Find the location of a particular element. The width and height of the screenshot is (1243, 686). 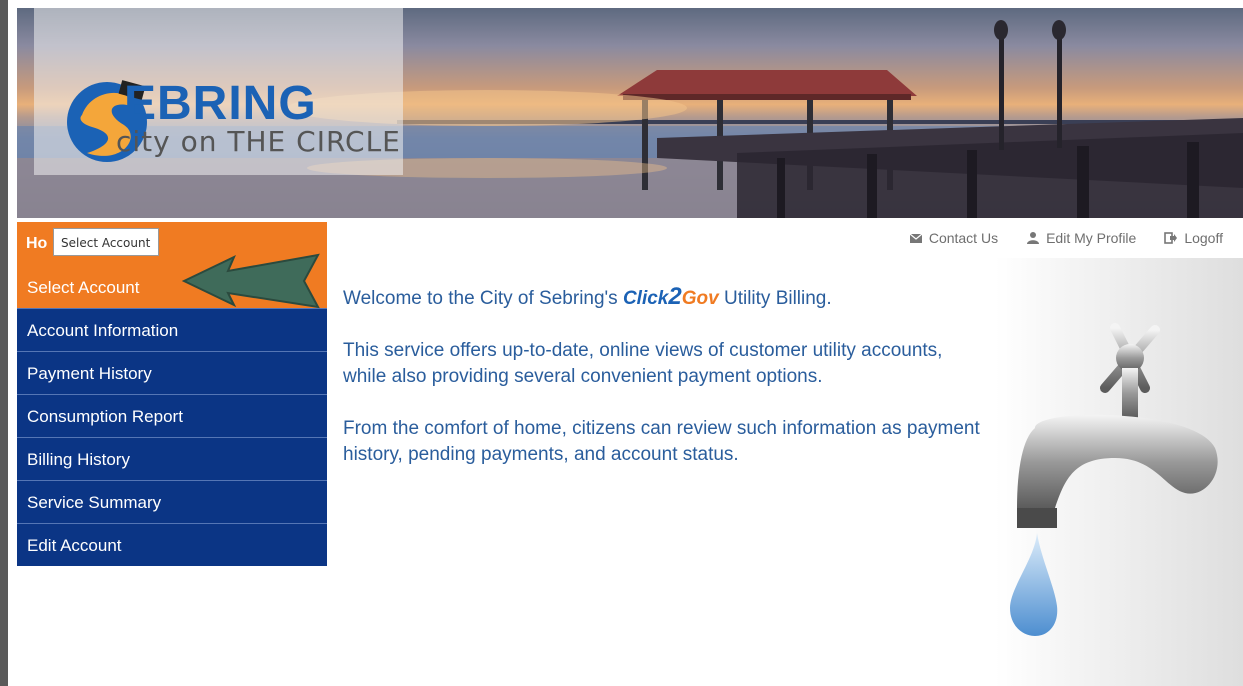

sidebar-home-label: Ho is located at coordinates (37, 243).